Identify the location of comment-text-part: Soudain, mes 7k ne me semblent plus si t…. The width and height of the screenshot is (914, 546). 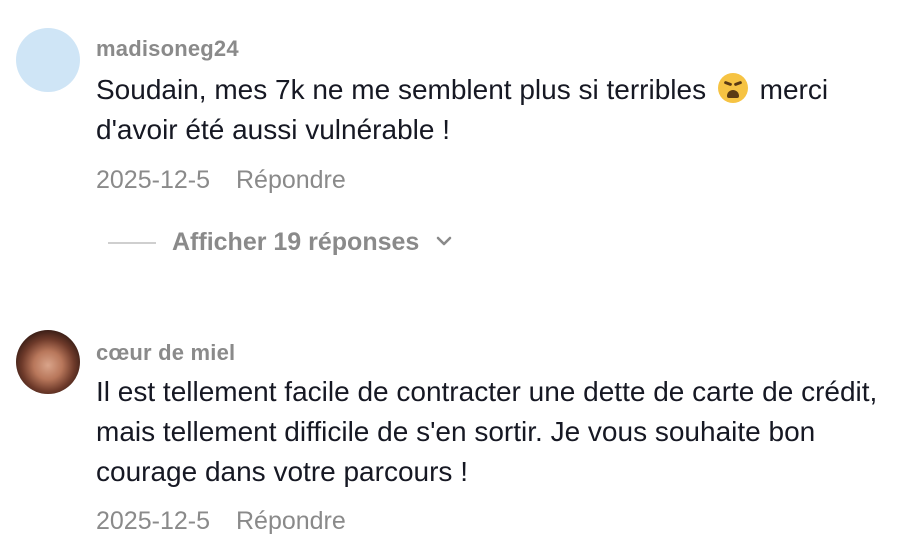
(401, 89).